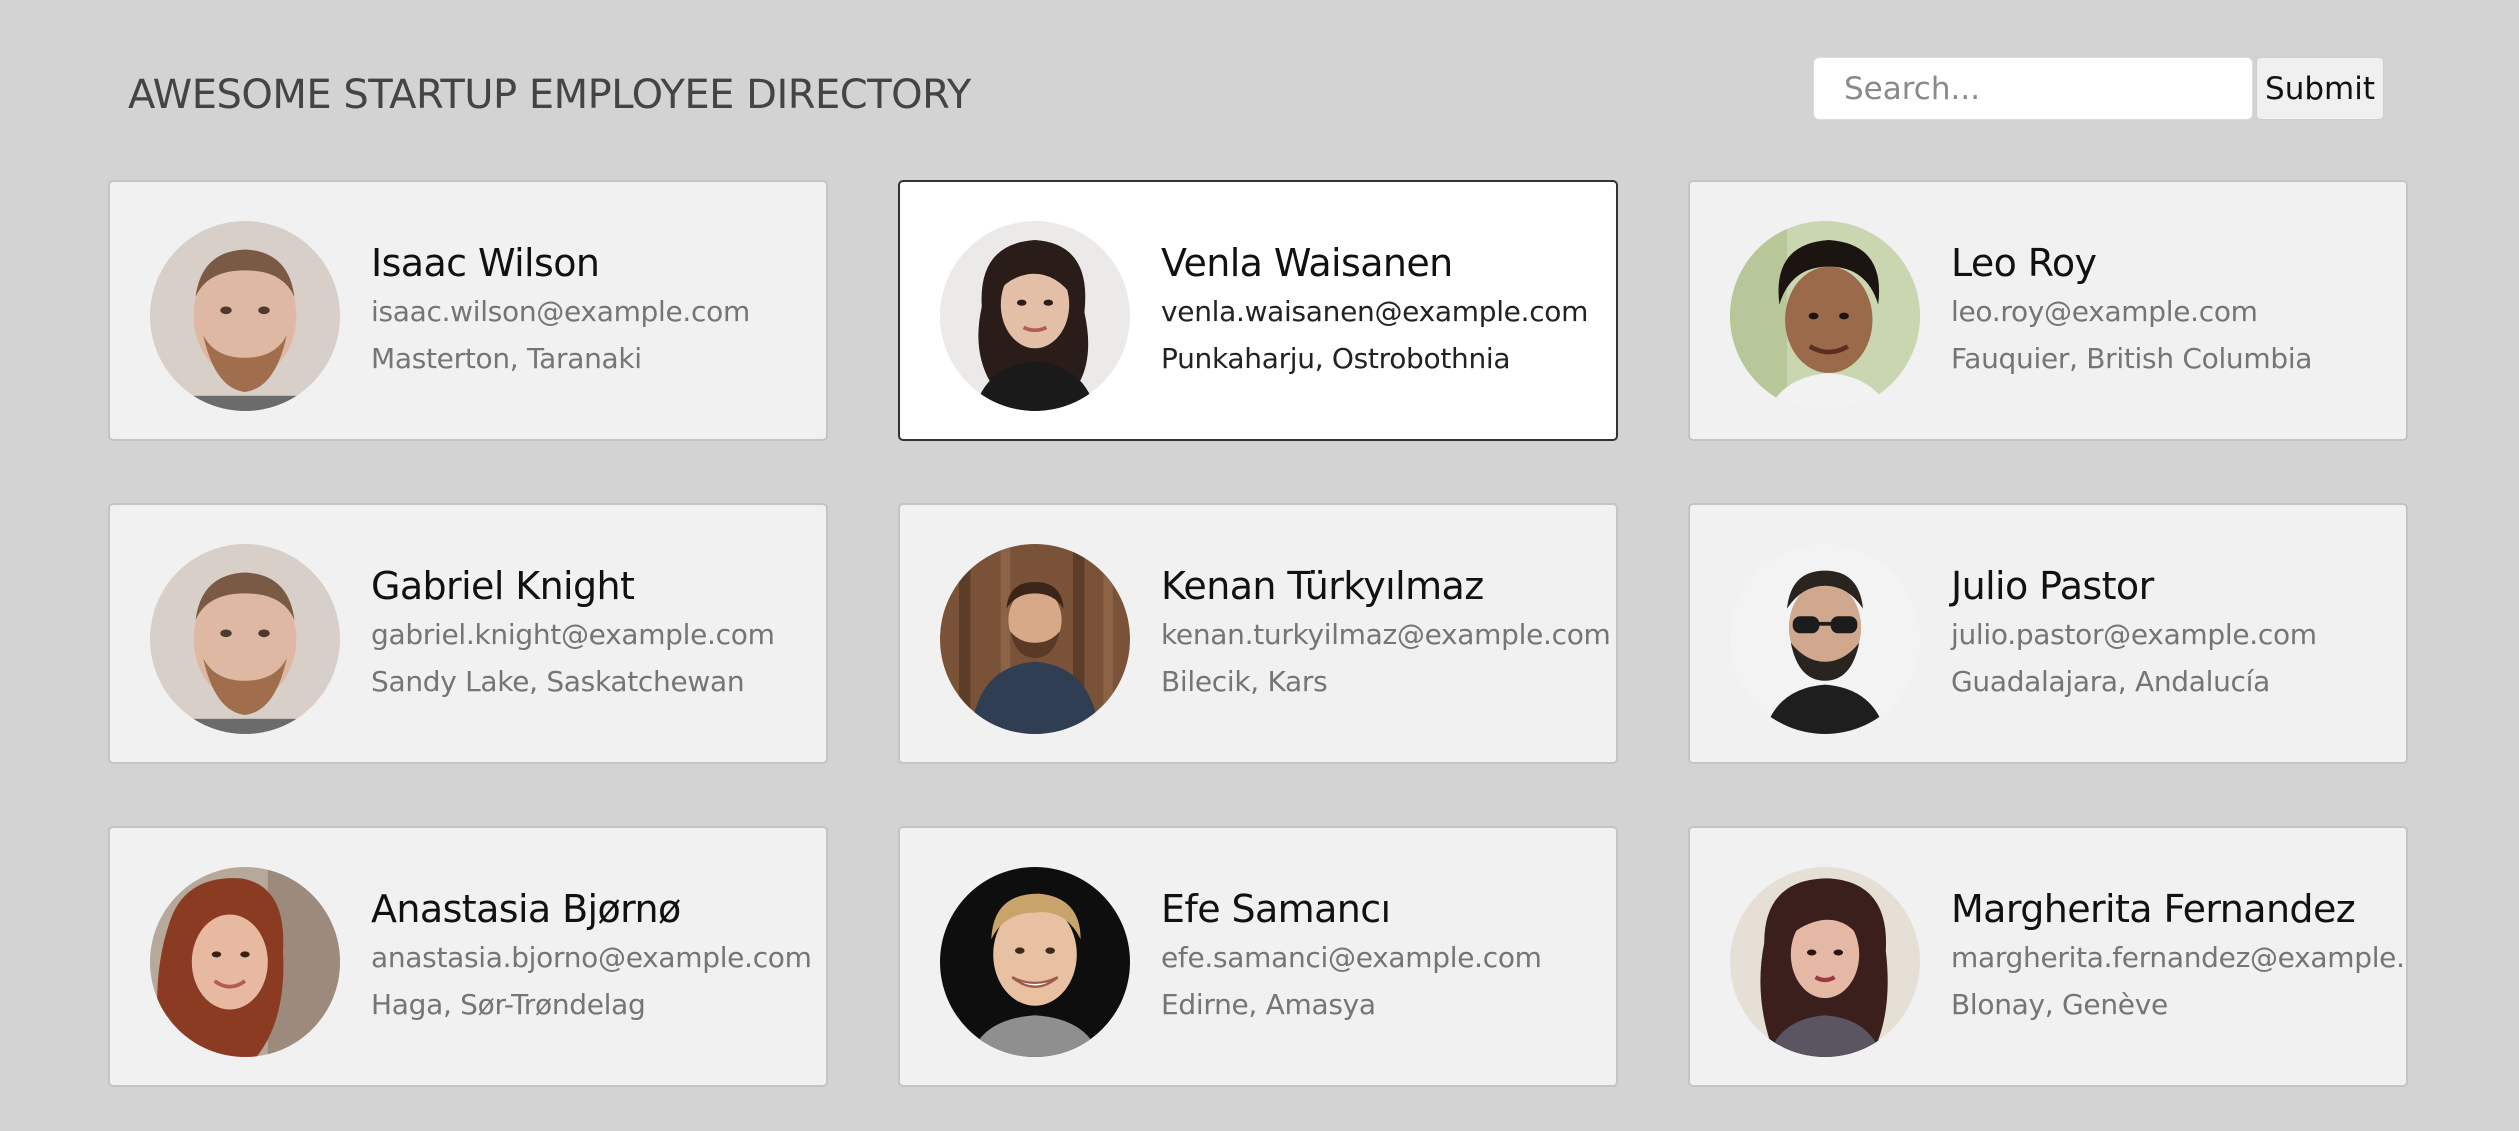 The height and width of the screenshot is (1131, 2519). Describe the element at coordinates (506, 358) in the screenshot. I see `employee-location: Masterton, Taranaki` at that location.